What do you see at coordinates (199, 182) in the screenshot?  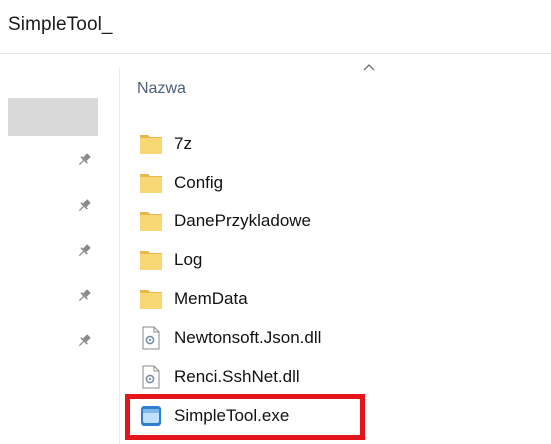 I see `file-name: Config` at bounding box center [199, 182].